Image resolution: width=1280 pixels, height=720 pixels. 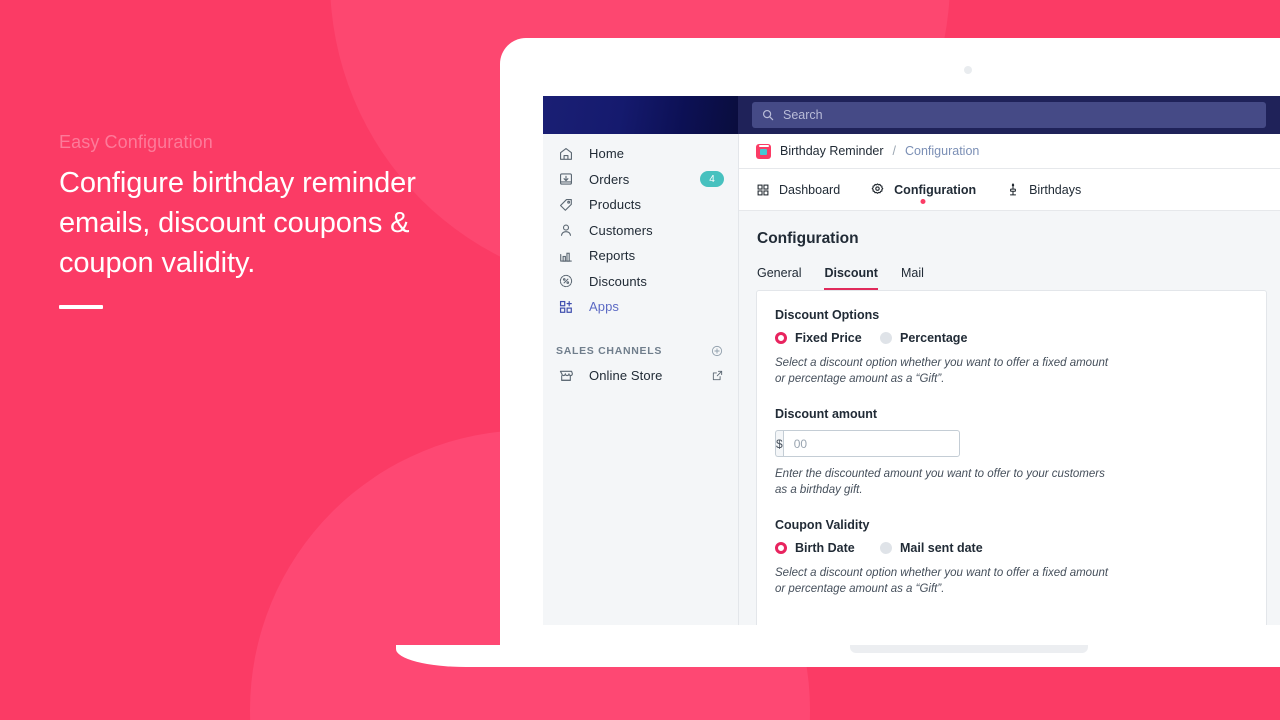 I want to click on sidebar-item-apps: Apps, so click(x=640, y=307).